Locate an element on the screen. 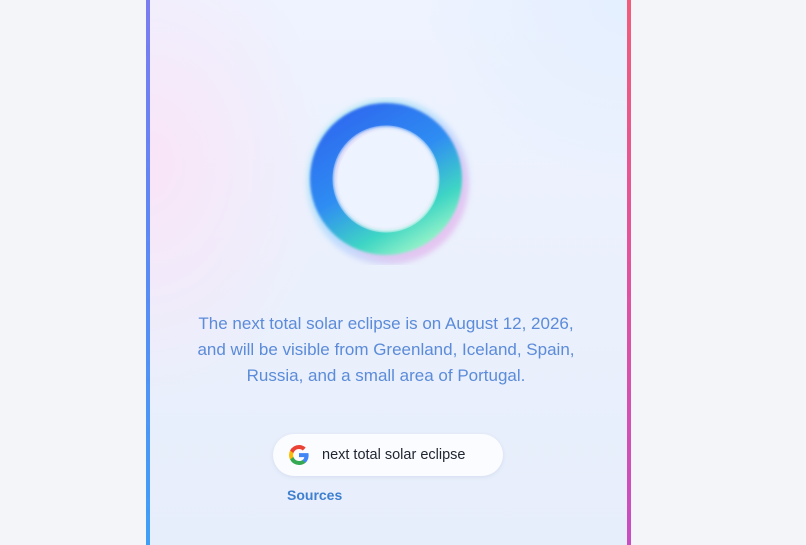 Image resolution: width=806 pixels, height=545 pixels. sources-link: Sources is located at coordinates (314, 495).